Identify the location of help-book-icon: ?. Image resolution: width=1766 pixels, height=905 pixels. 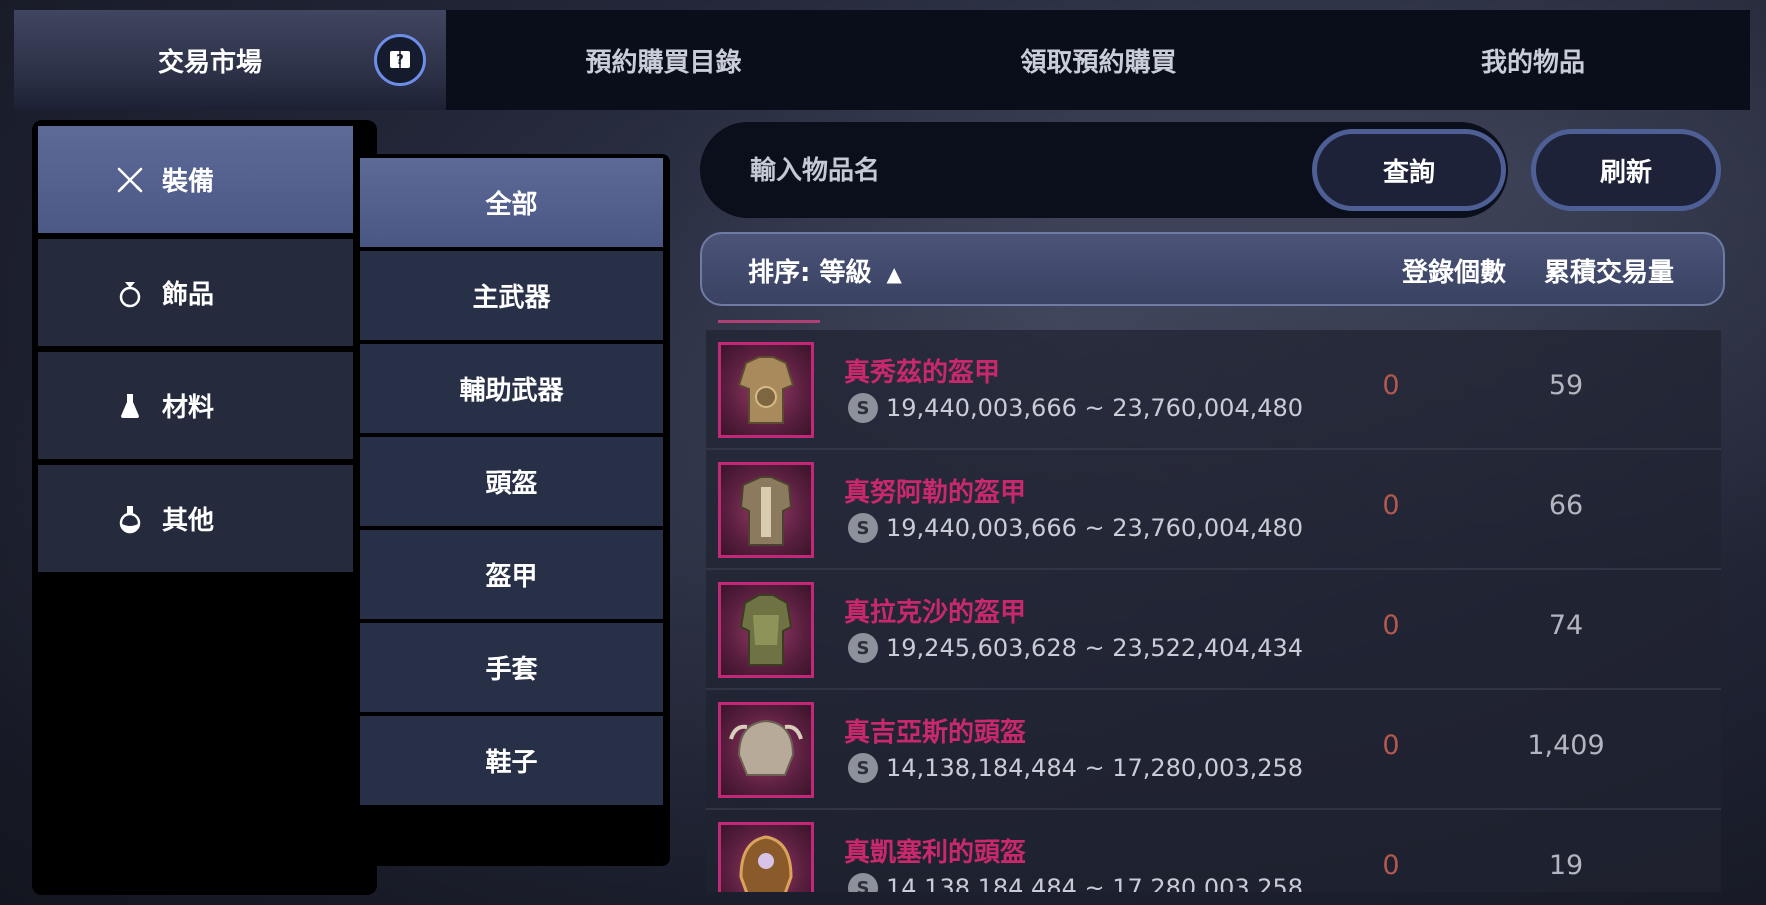
(400, 60).